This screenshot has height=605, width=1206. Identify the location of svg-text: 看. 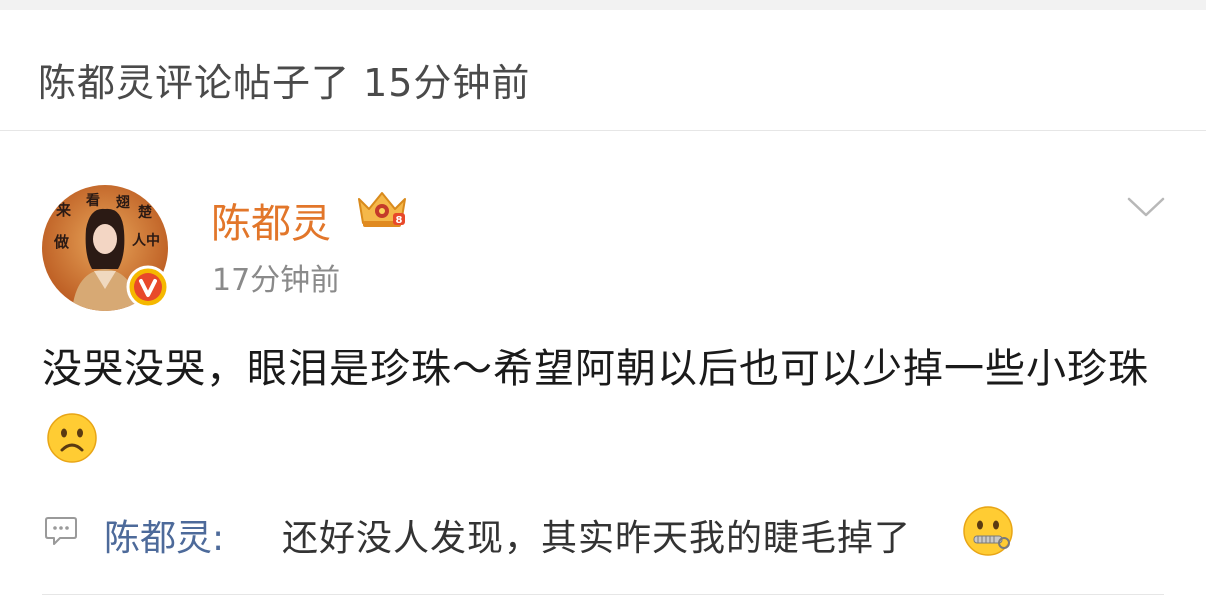
(92, 200).